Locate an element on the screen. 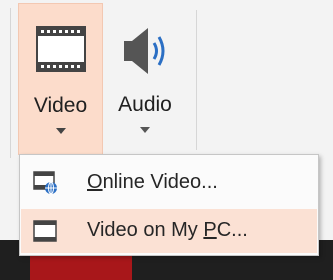 This screenshot has height=280, width=333. ribbon-divider is located at coordinates (10, 83).